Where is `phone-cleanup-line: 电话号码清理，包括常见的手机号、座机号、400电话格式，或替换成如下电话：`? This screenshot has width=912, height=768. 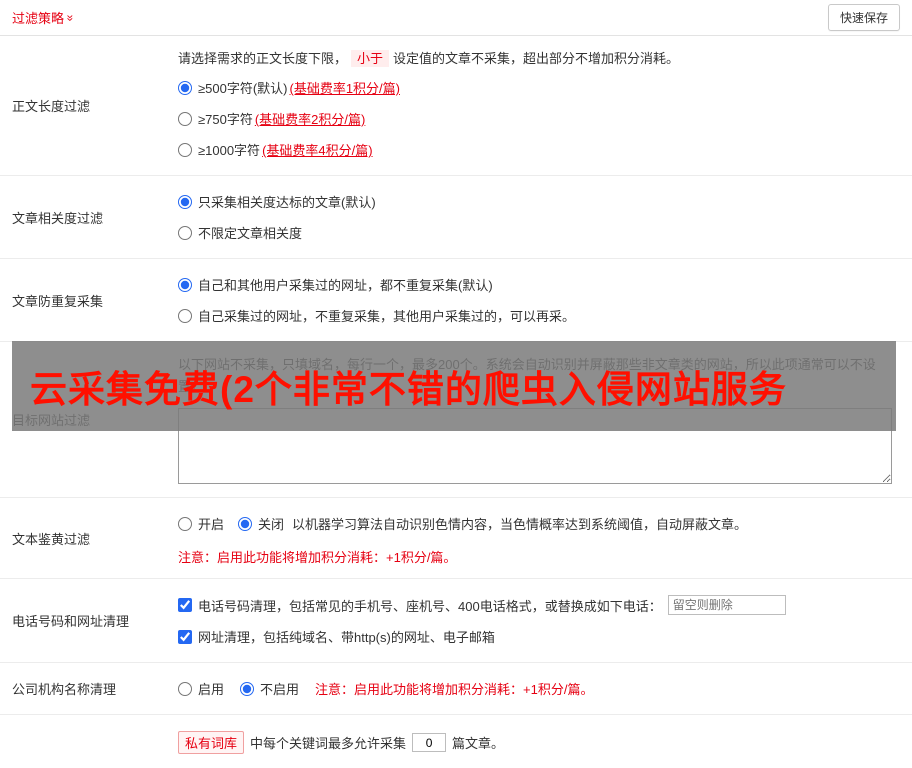 phone-cleanup-line: 电话号码清理，包括常见的手机号、座机号、400电话格式，或替换成如下电话： is located at coordinates (538, 605).